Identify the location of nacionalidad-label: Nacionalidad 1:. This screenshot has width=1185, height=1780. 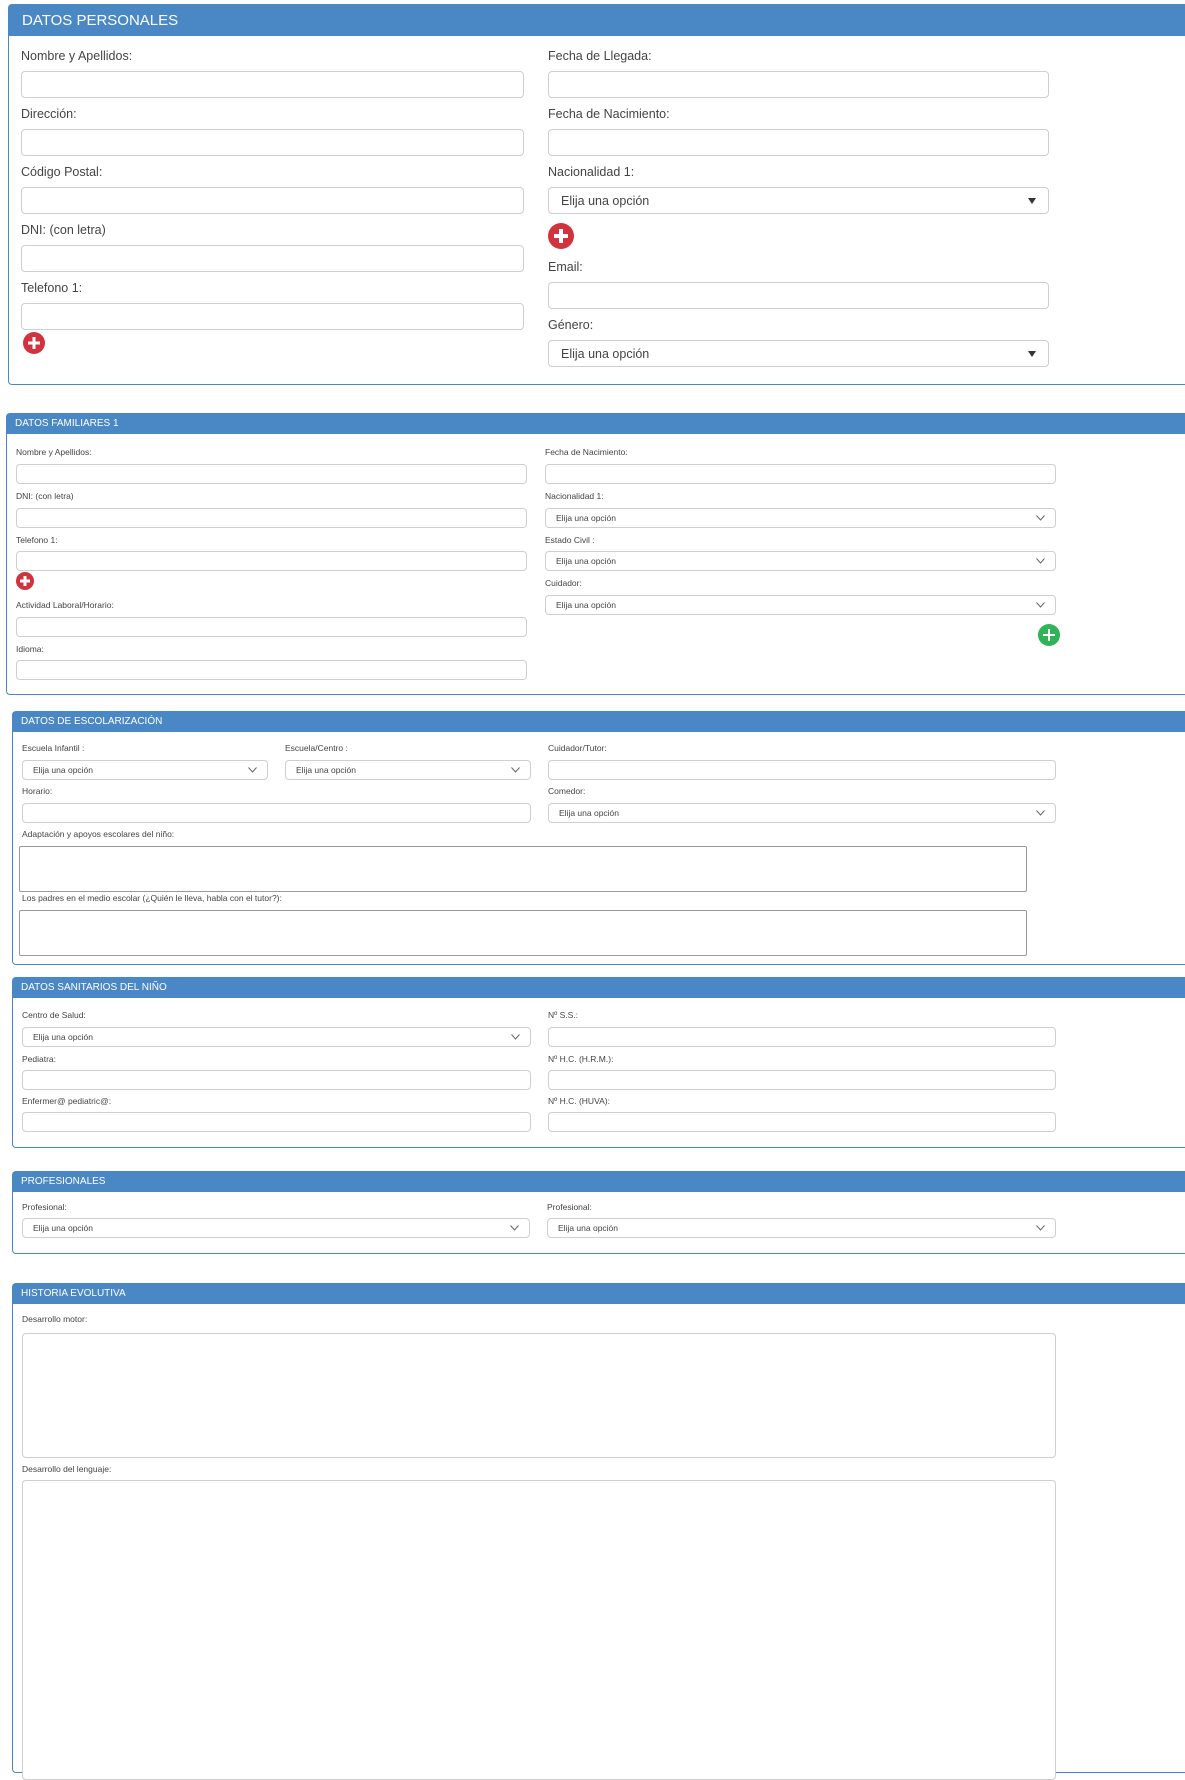
(591, 172).